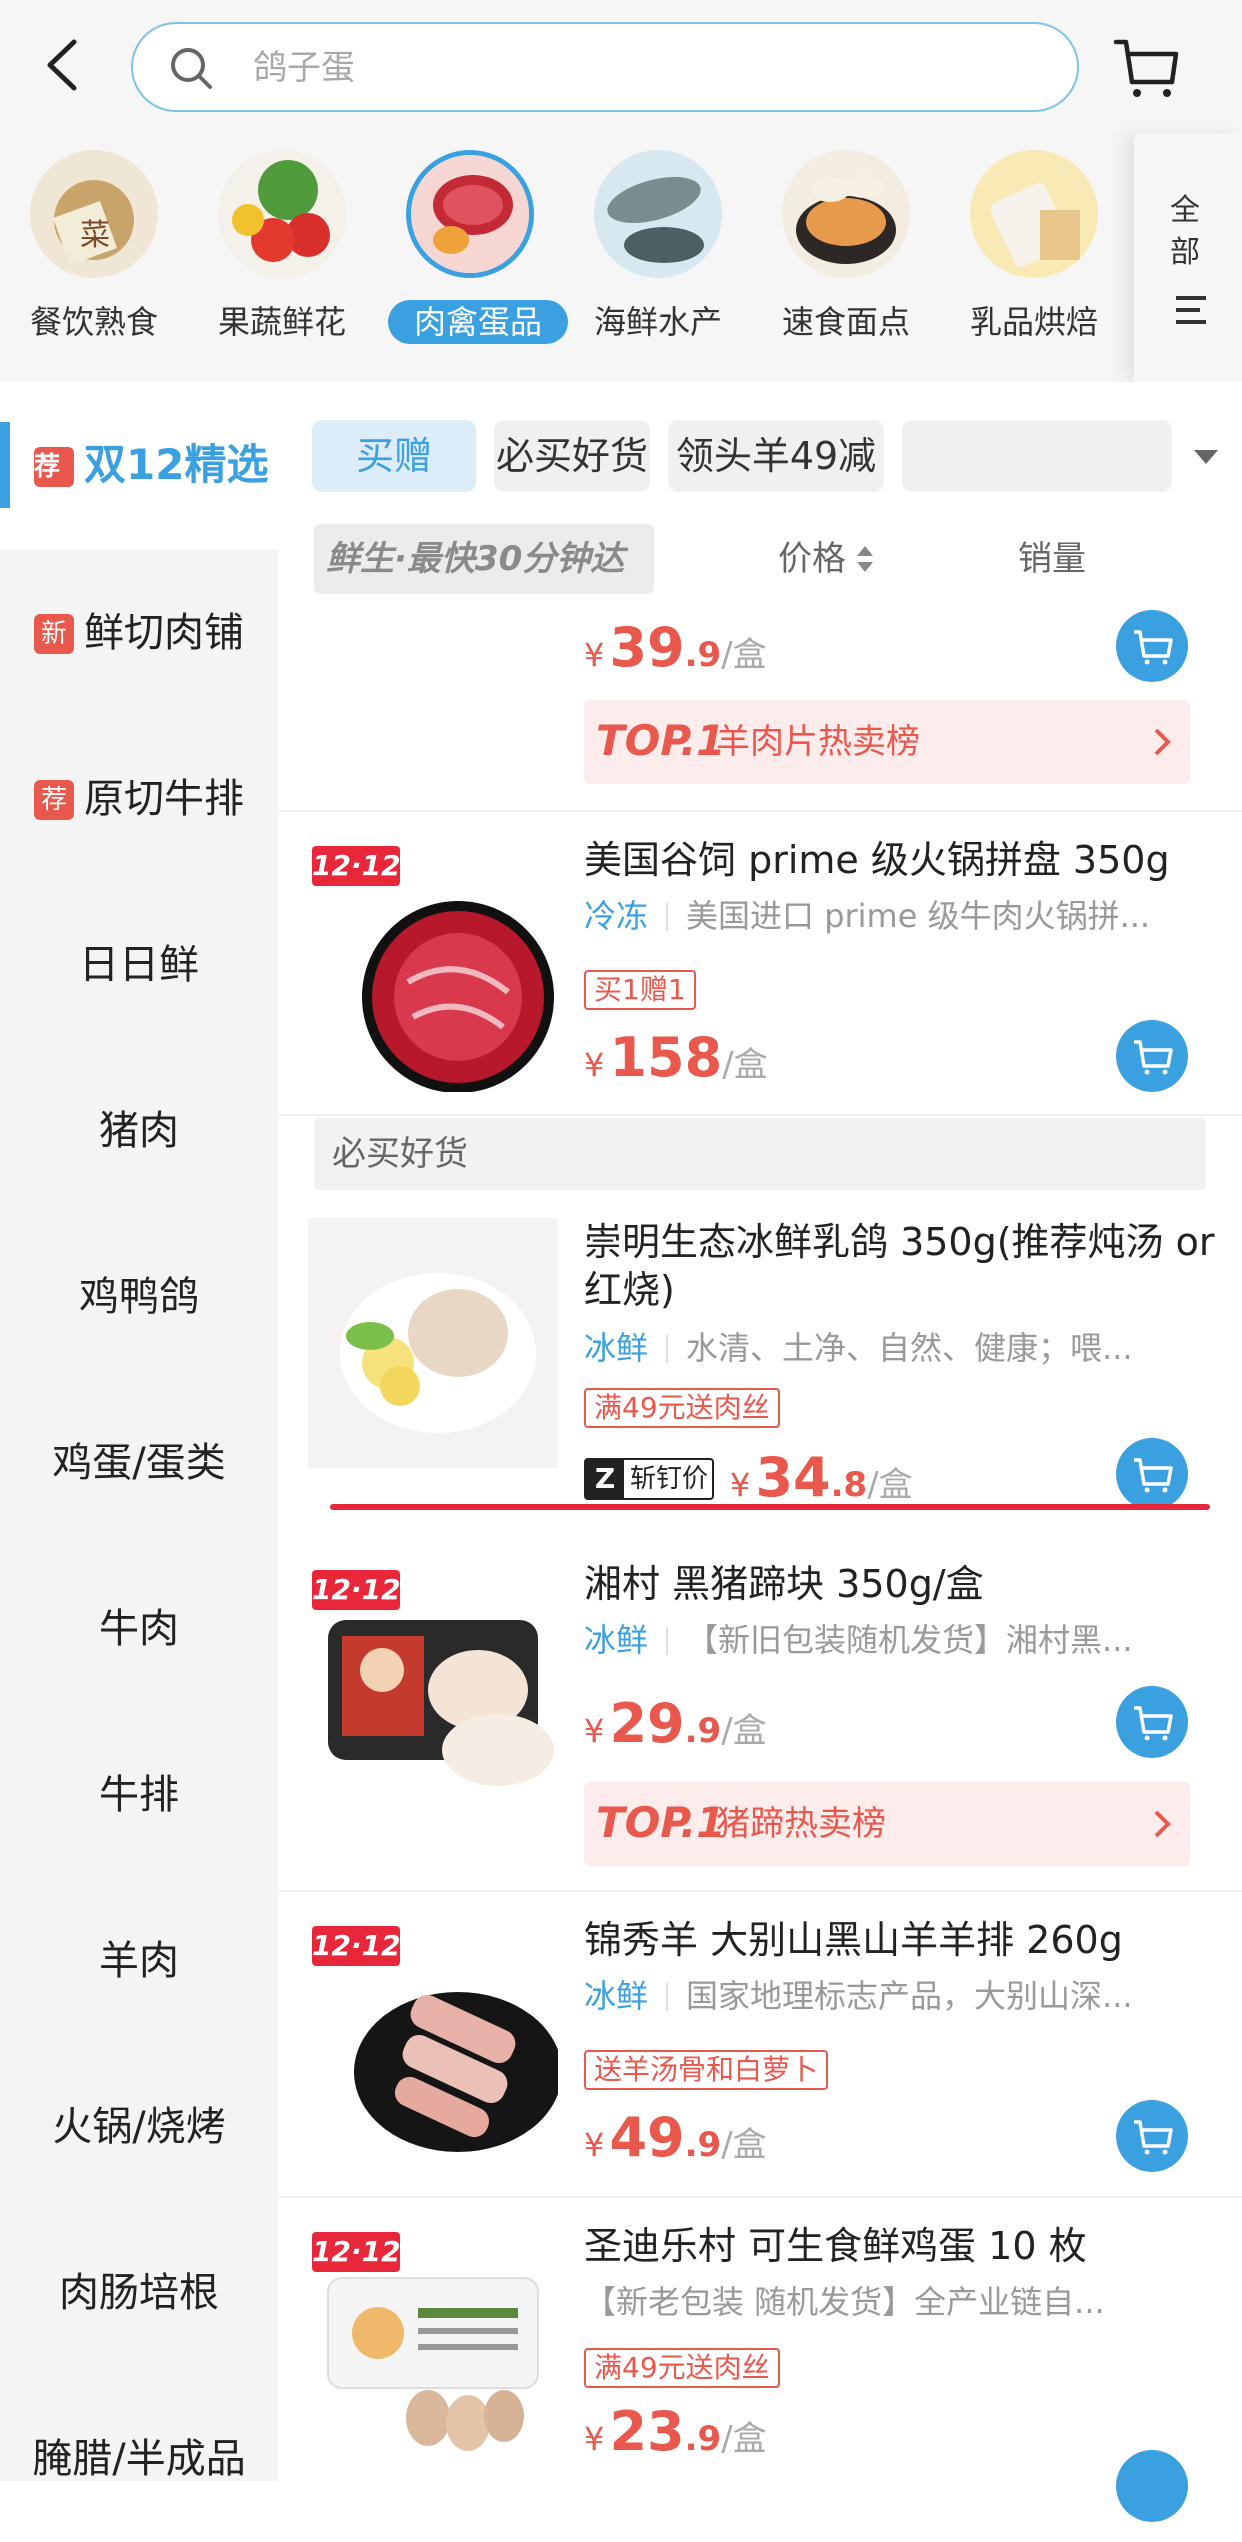 This screenshot has height=2542, width=1242. What do you see at coordinates (304, 68) in the screenshot?
I see `search-placeholder: 鸽子蛋` at bounding box center [304, 68].